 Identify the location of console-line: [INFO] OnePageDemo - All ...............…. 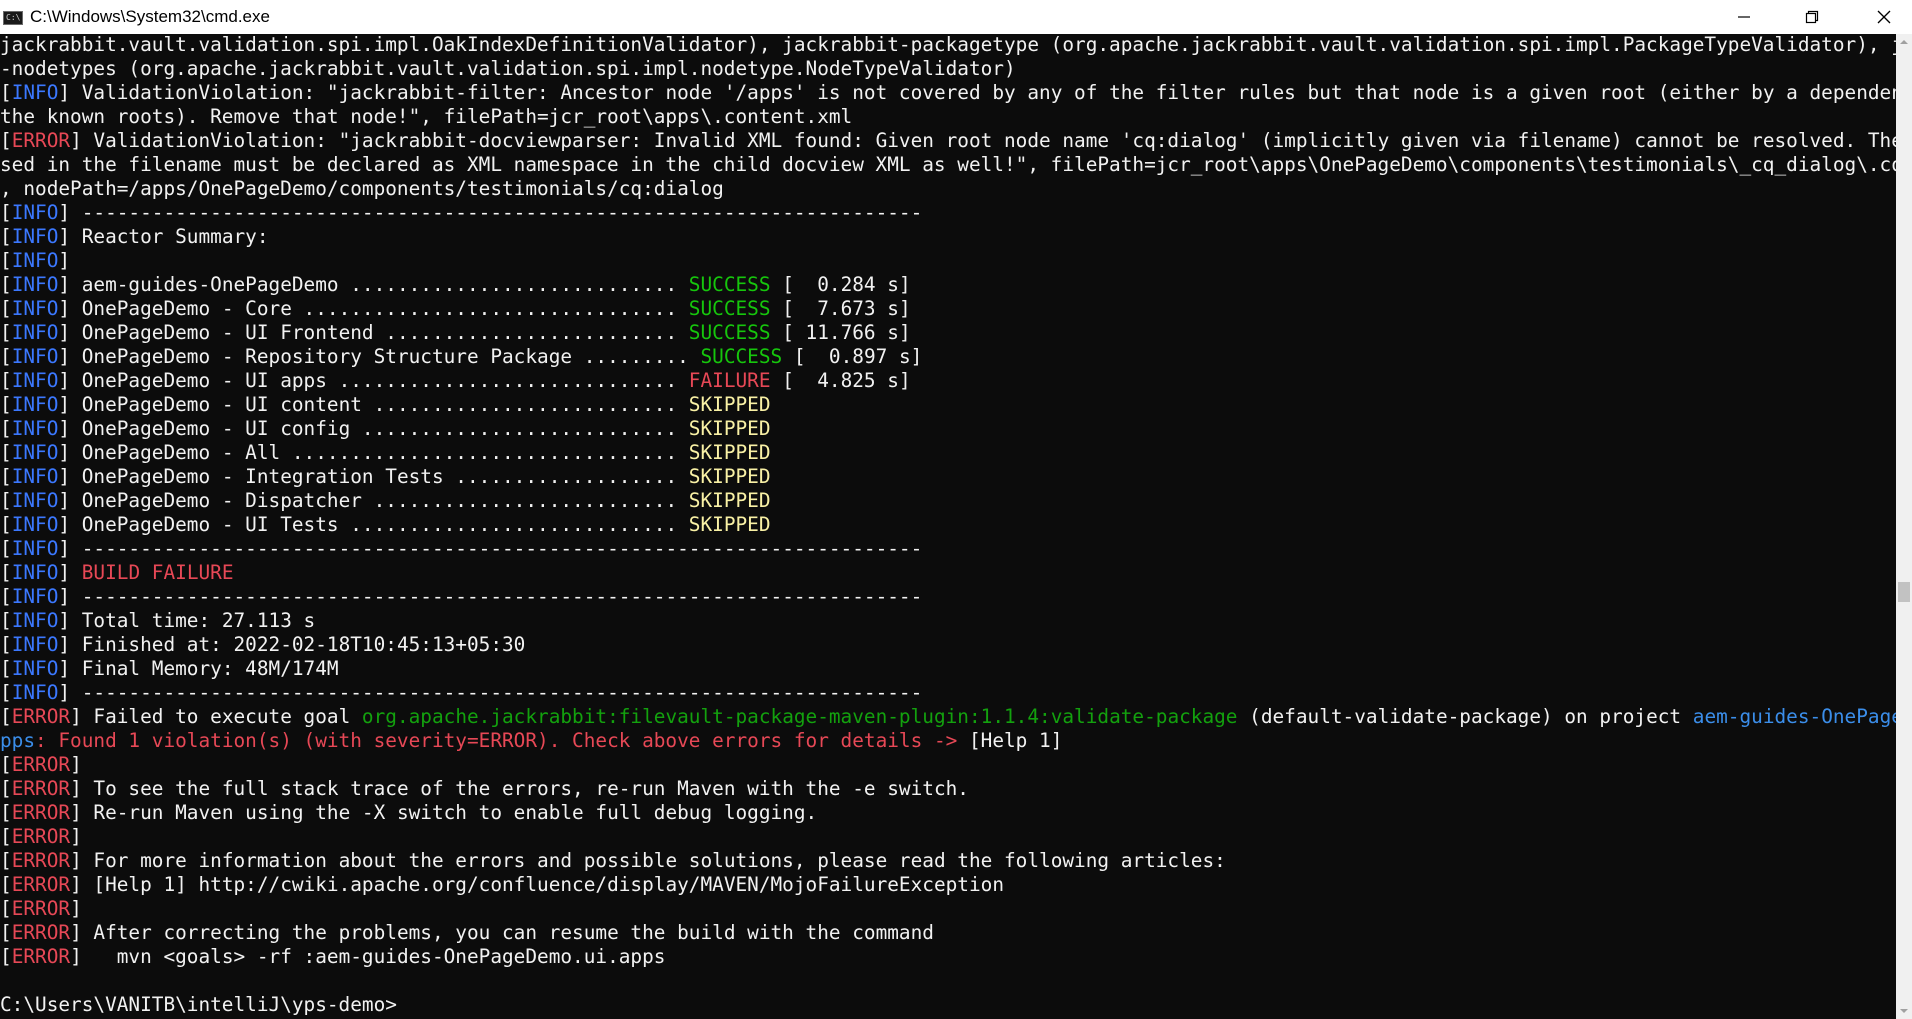
(385, 453).